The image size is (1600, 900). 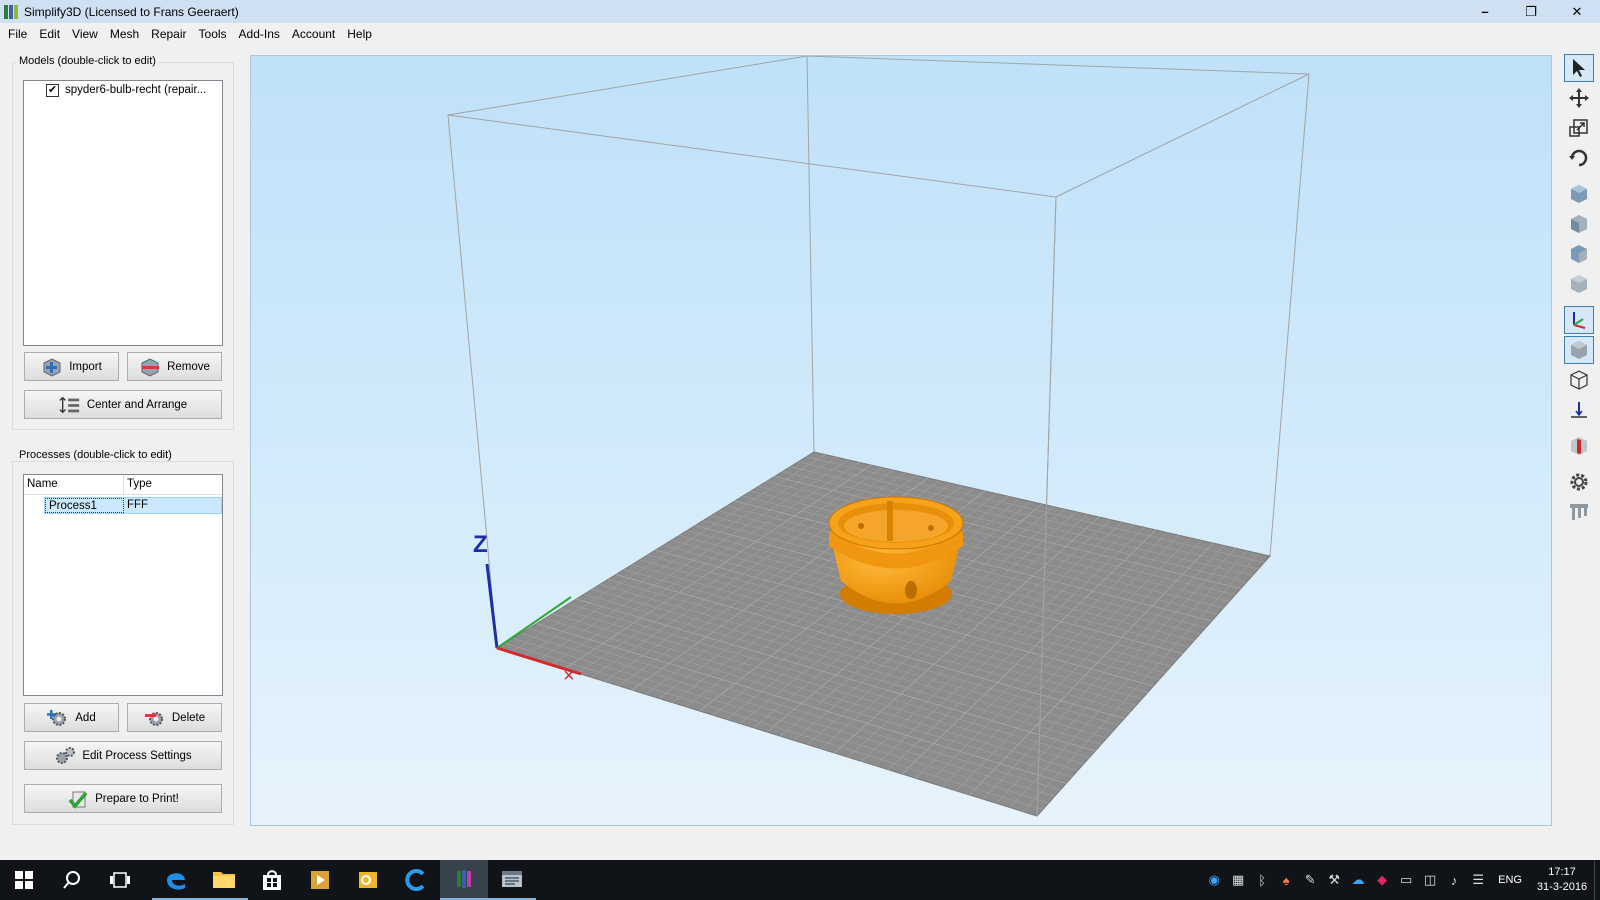 What do you see at coordinates (1579, 350) in the screenshot?
I see `solid-view-button` at bounding box center [1579, 350].